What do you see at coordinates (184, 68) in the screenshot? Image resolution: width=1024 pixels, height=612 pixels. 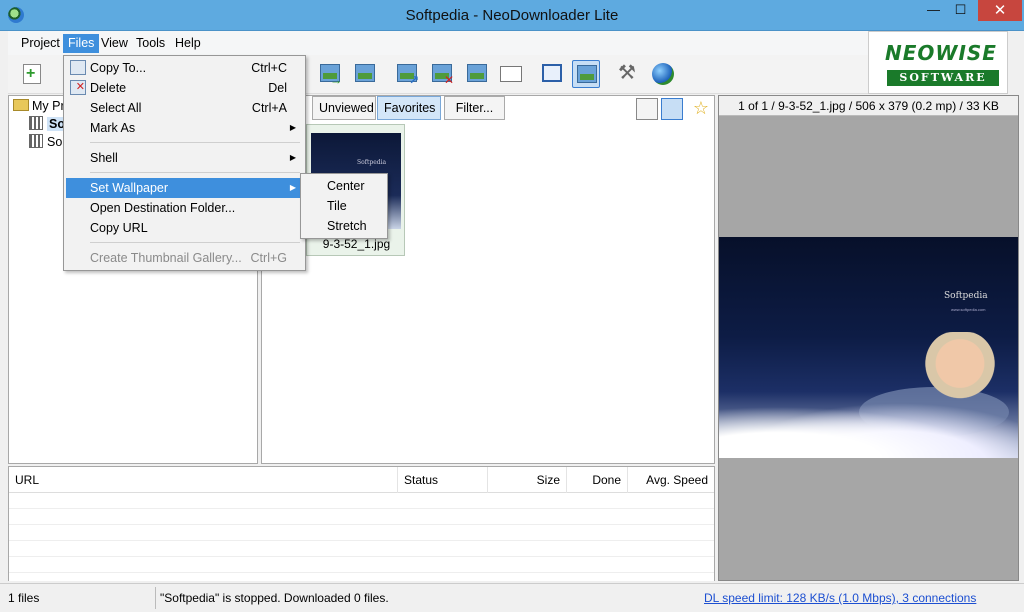 I see `menu-item-copy-to: Copy To... Ctrl+C` at bounding box center [184, 68].